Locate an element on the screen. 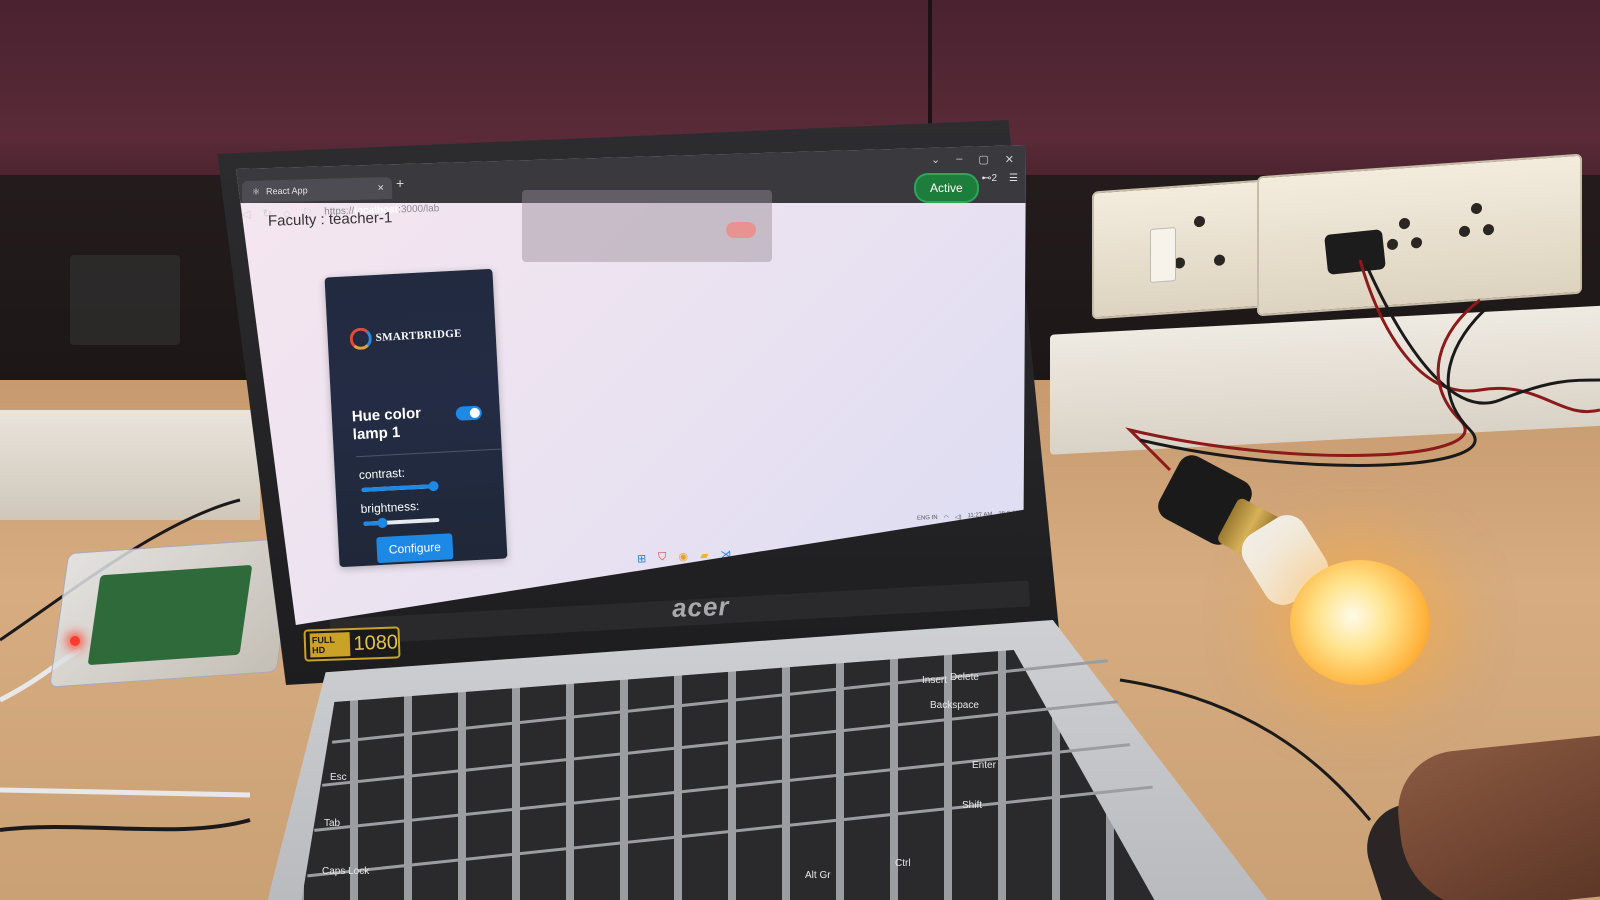 The width and height of the screenshot is (1600, 900). window-controls: ⌄ – ▢ ✕ is located at coordinates (972, 159).